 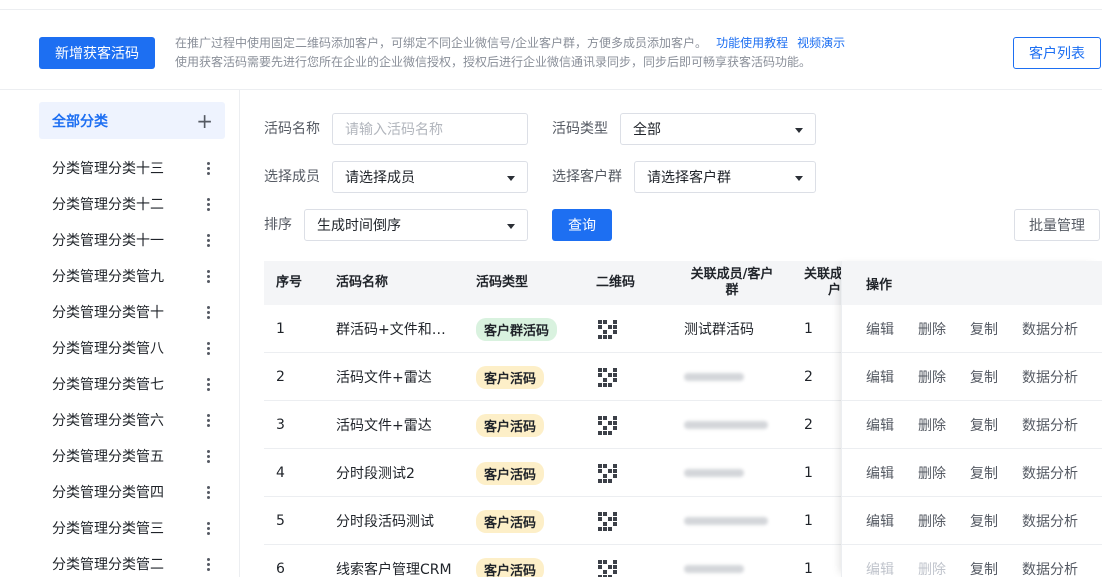 I want to click on category-item: 分类管理分类十二, so click(x=132, y=204).